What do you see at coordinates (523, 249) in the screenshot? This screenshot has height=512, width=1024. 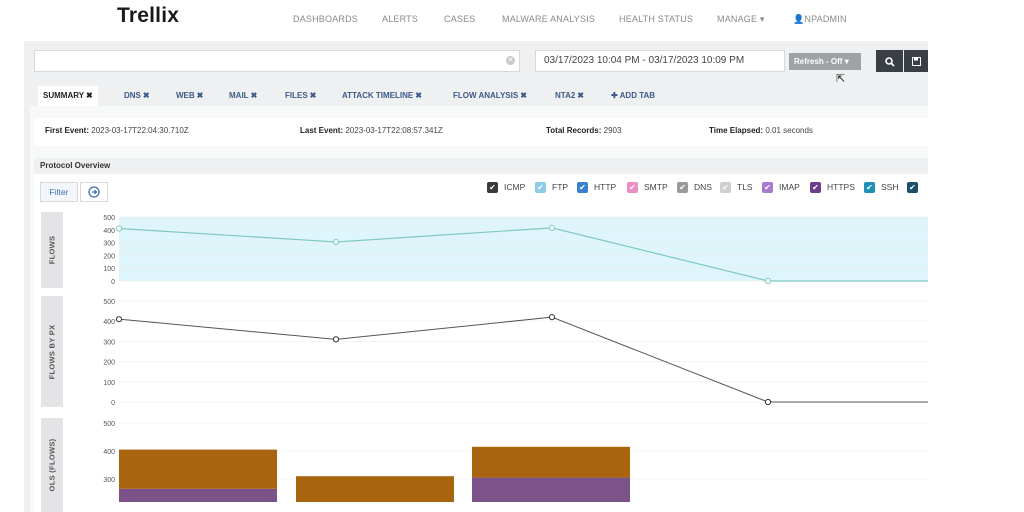 I see `plot-background` at bounding box center [523, 249].